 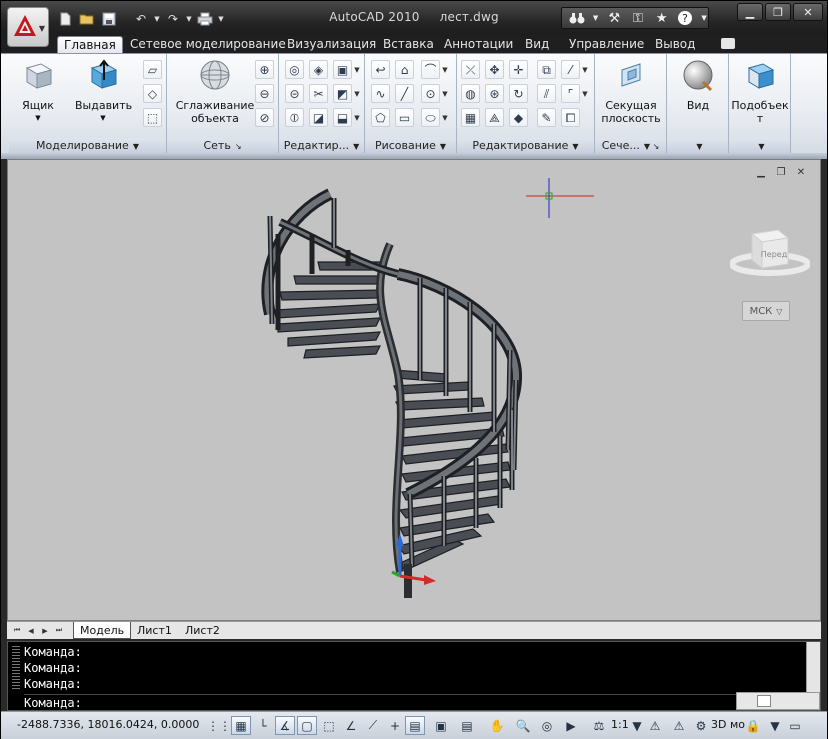 I want to click on intersect-icon: ⦶, so click(x=294, y=117).